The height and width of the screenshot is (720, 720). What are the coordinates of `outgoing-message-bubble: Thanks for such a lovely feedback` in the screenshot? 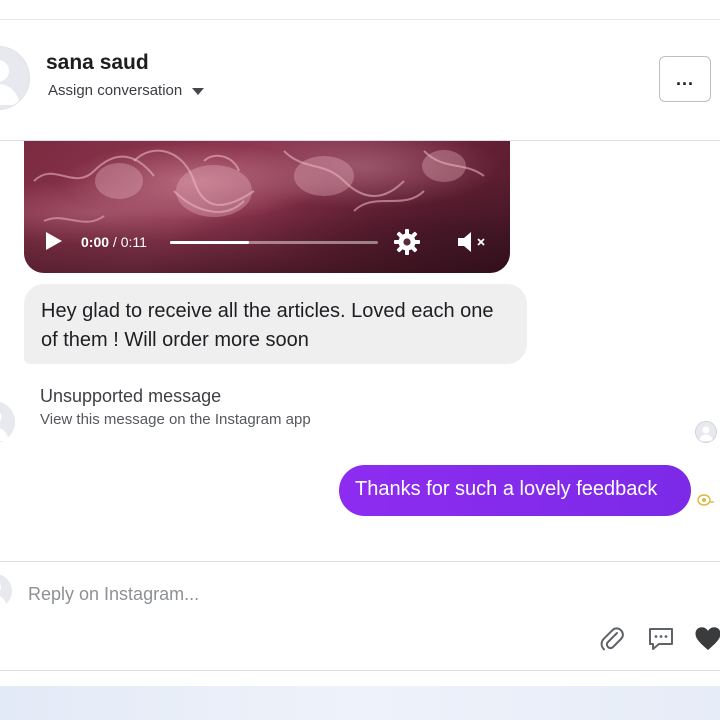 It's located at (515, 490).